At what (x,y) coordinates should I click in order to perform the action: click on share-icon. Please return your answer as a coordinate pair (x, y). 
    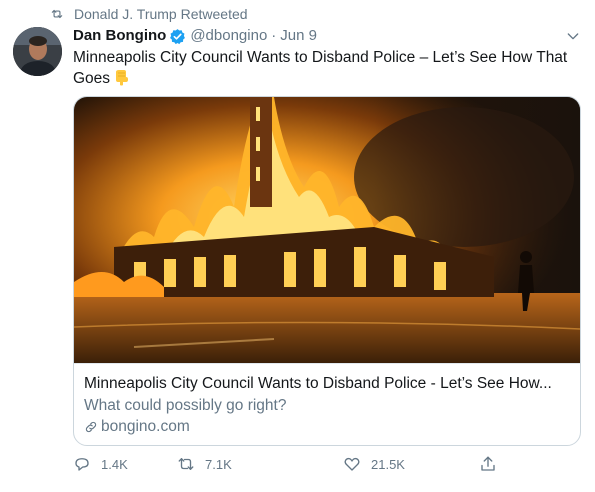
    Looking at the image, I should click on (488, 463).